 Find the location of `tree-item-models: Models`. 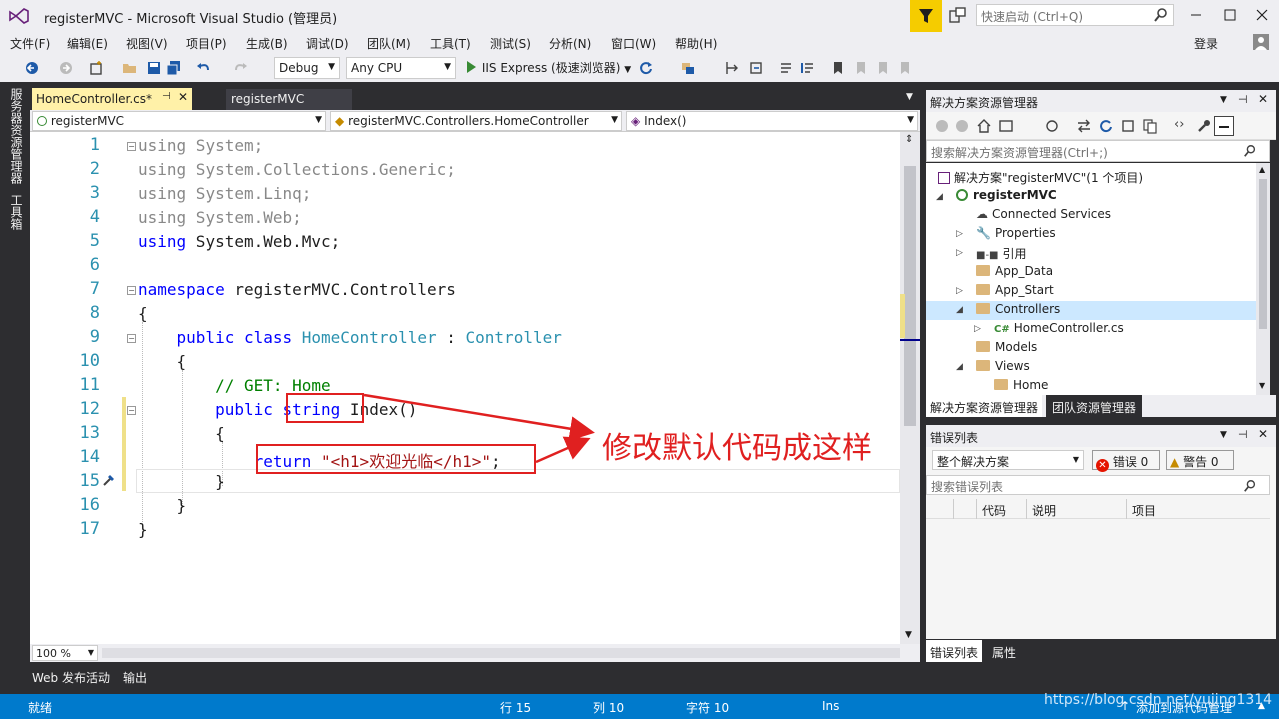

tree-item-models: Models is located at coordinates (1006, 347).